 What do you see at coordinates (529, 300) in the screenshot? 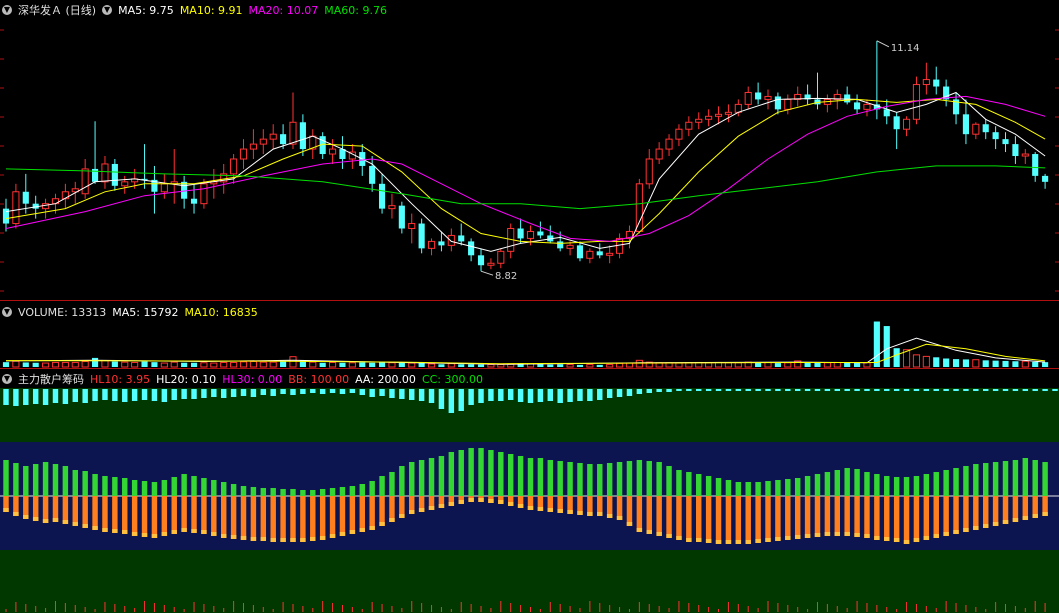
I see `panel-divider` at bounding box center [529, 300].